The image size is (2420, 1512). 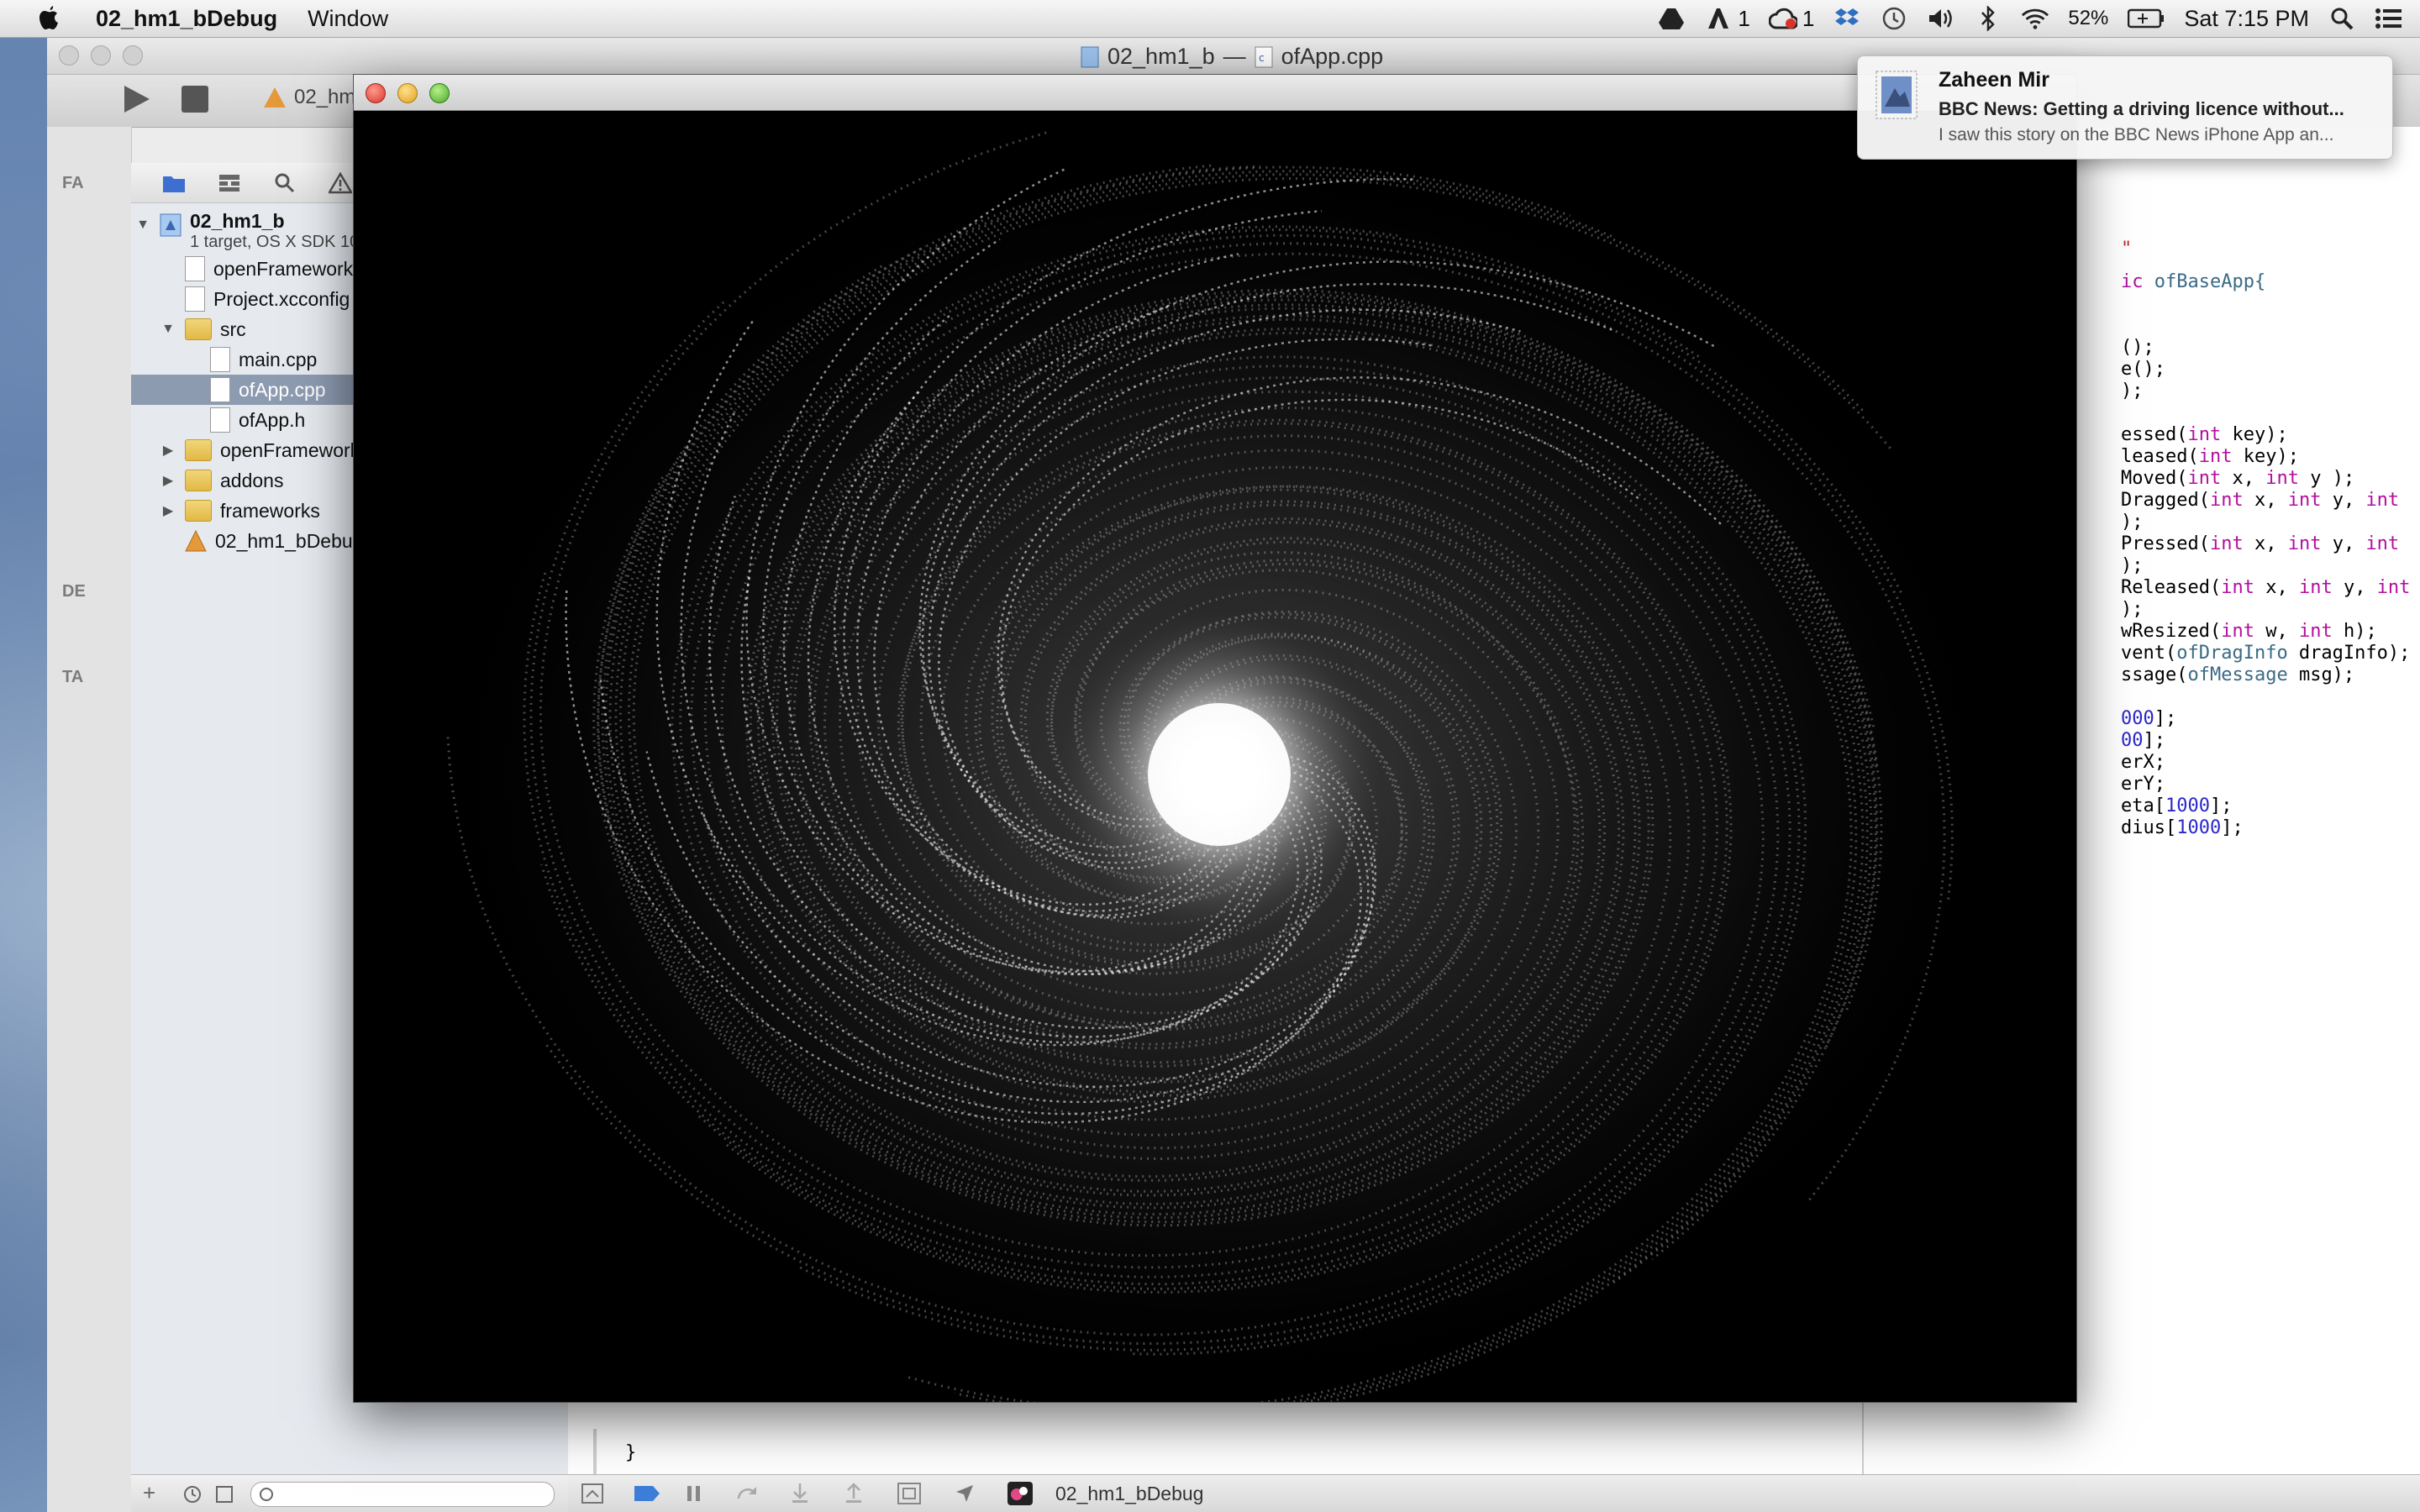 I want to click on hide-debug-area-icon, so click(x=592, y=1493).